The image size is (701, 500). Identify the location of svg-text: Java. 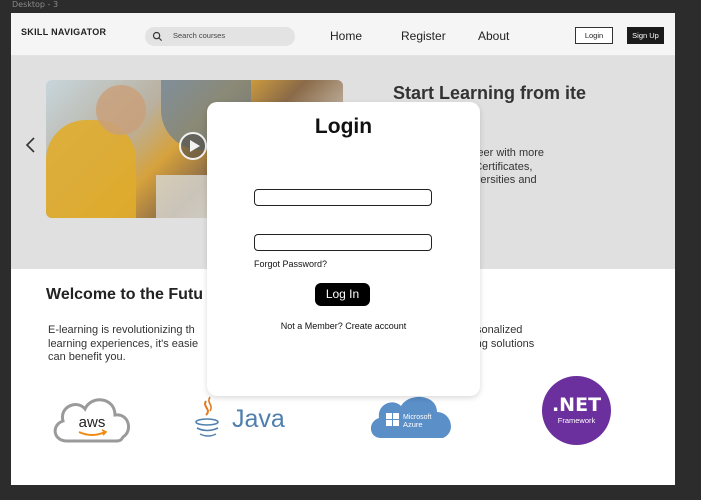
(258, 419).